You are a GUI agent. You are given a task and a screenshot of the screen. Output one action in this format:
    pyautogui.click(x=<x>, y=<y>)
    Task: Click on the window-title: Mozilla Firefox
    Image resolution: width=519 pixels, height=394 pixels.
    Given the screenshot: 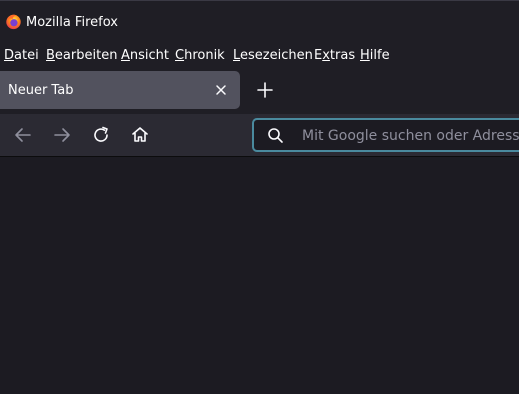 What is the action you would take?
    pyautogui.click(x=72, y=22)
    